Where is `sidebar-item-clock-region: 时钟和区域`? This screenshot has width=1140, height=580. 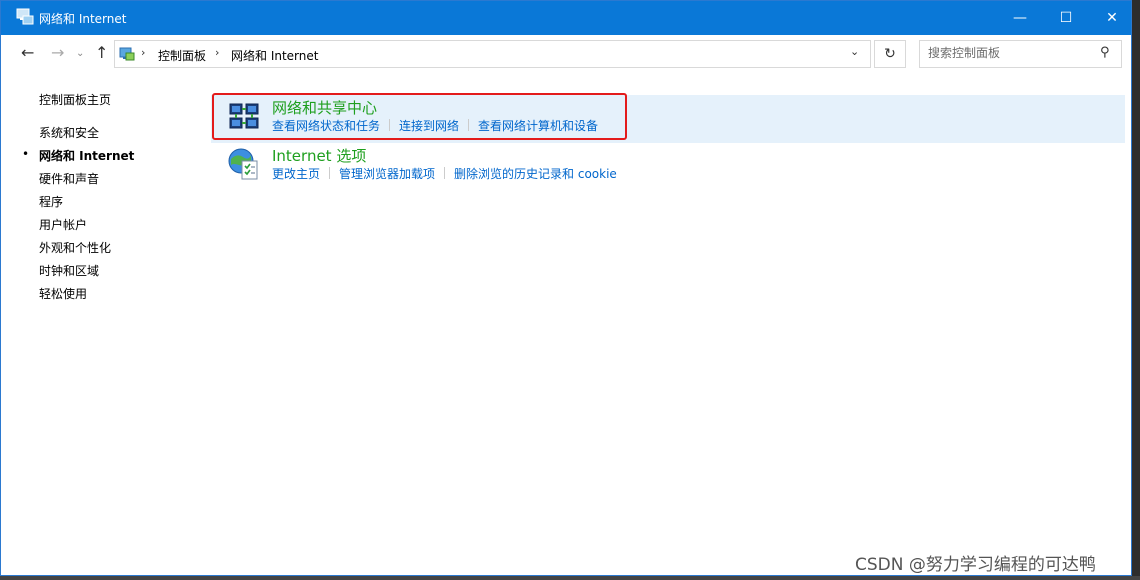 sidebar-item-clock-region: 时钟和区域 is located at coordinates (69, 270).